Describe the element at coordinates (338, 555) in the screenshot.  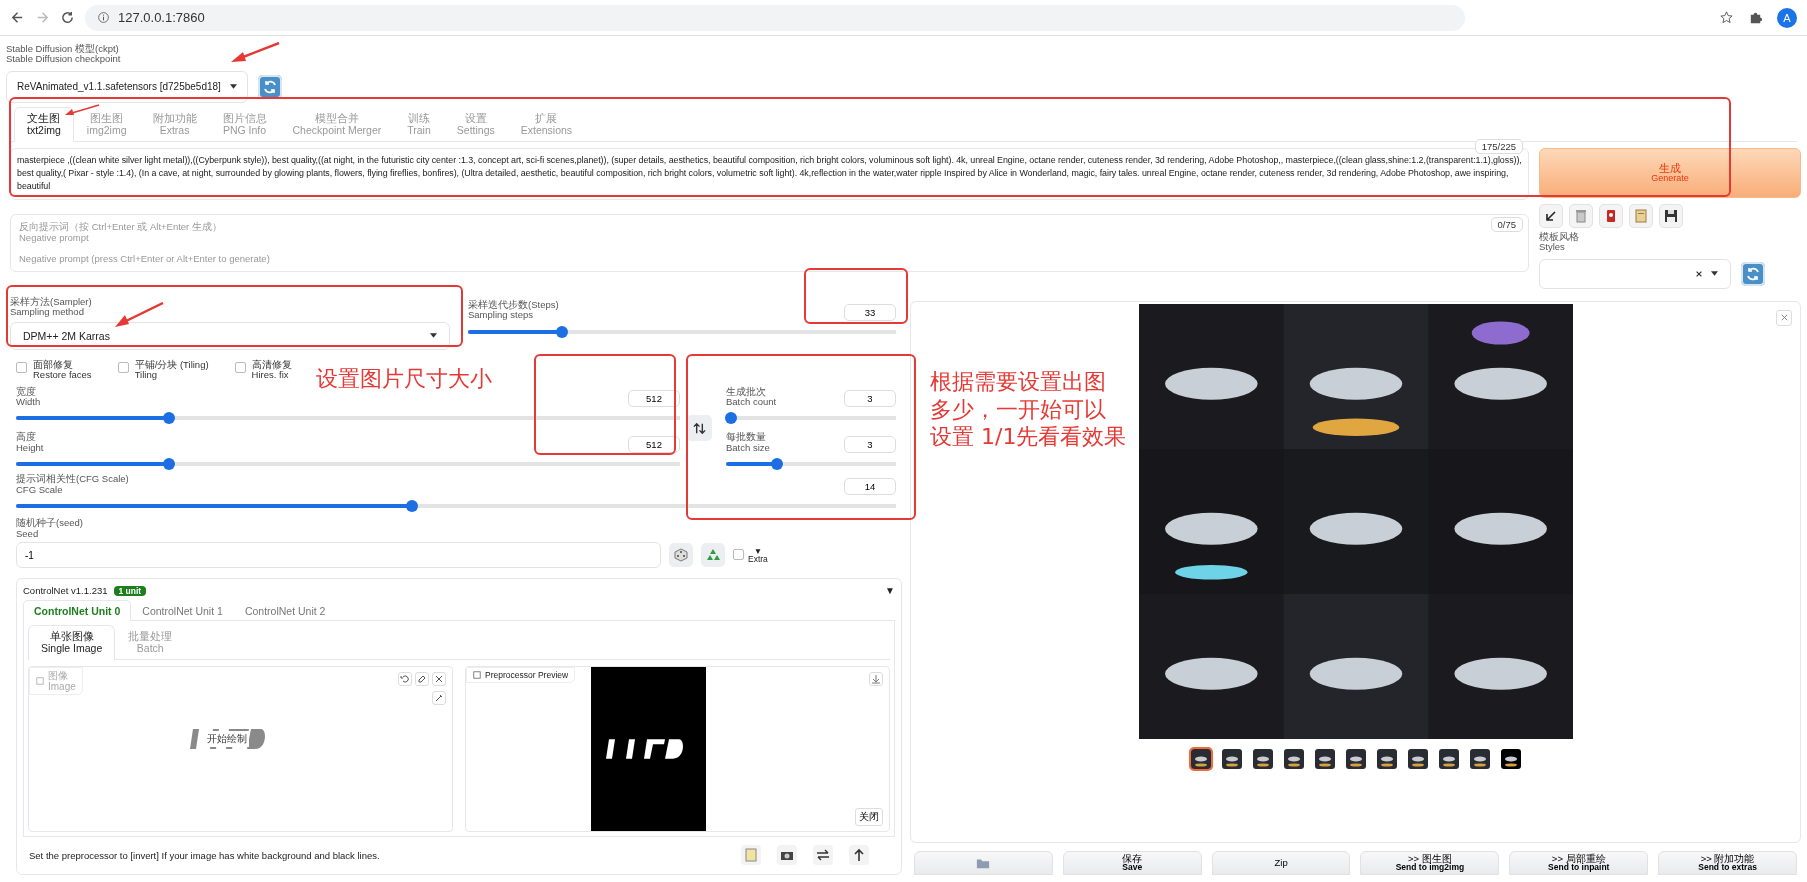
I see `seed-field: -1` at that location.